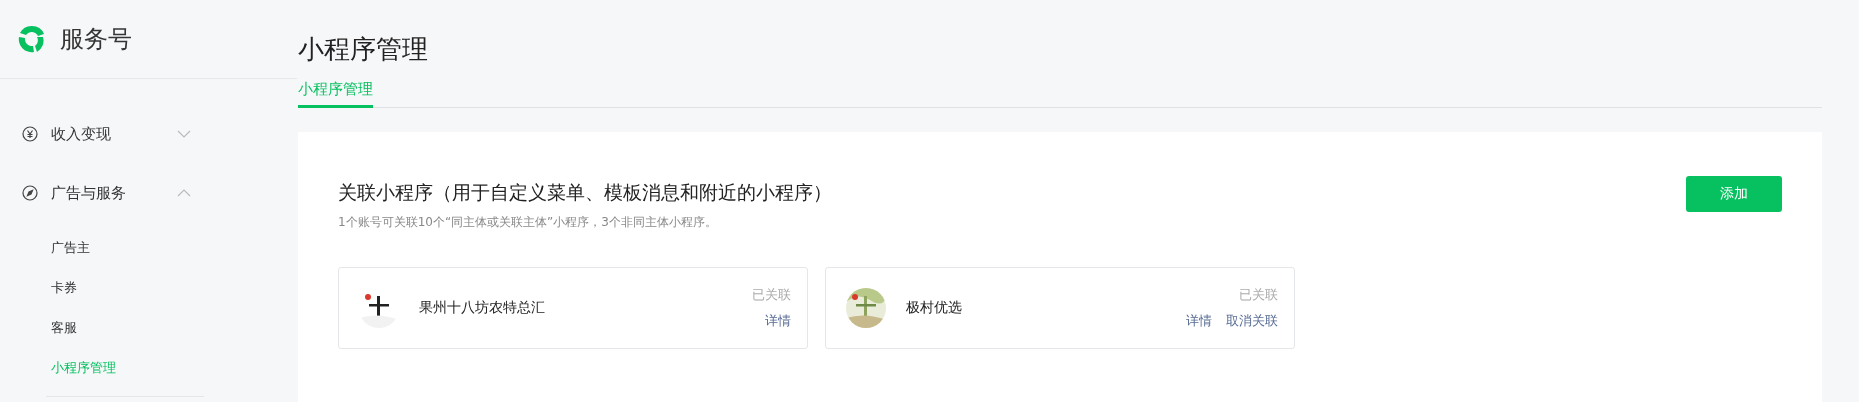 Image resolution: width=1859 pixels, height=402 pixels. I want to click on mini-program-name: 极村优选, so click(934, 308).